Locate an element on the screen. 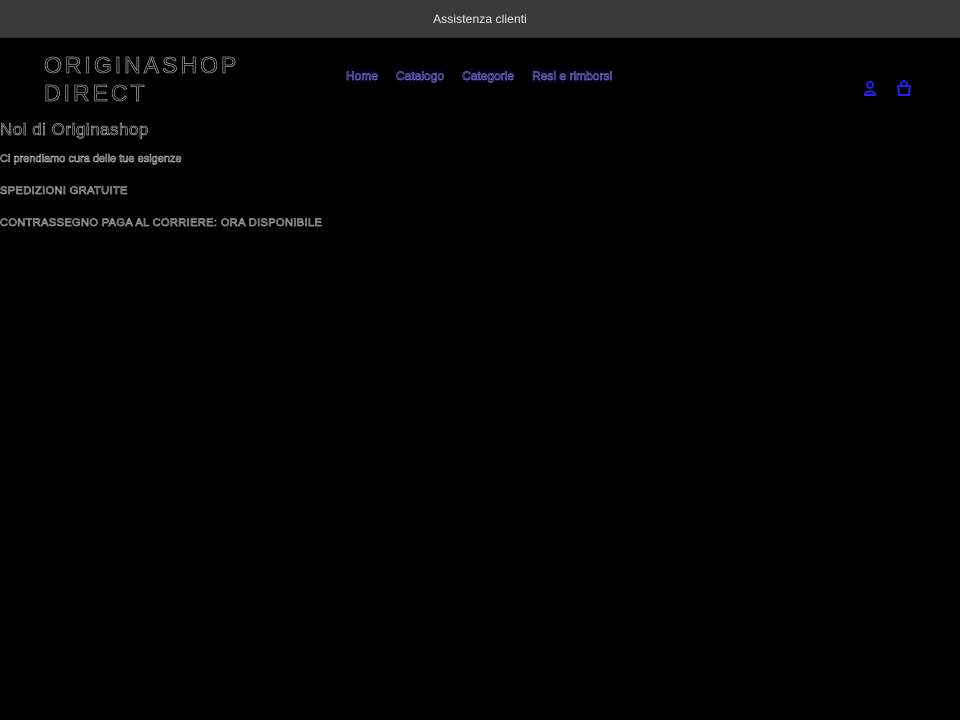 This screenshot has width=960, height=720. free-shipping-text: SPEDIZIONI GRATUITE is located at coordinates (64, 191).